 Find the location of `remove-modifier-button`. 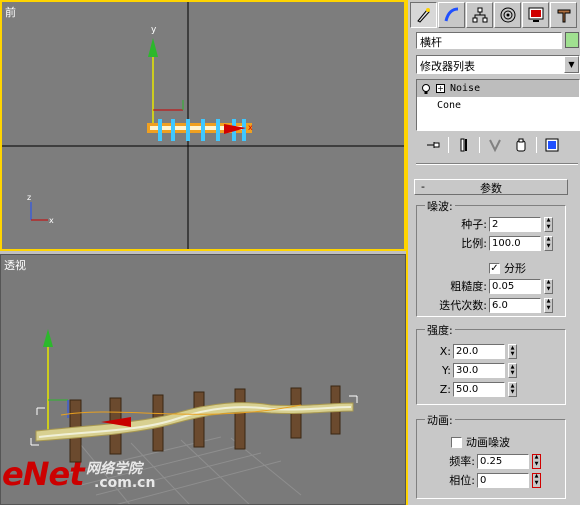

remove-modifier-button is located at coordinates (521, 145).